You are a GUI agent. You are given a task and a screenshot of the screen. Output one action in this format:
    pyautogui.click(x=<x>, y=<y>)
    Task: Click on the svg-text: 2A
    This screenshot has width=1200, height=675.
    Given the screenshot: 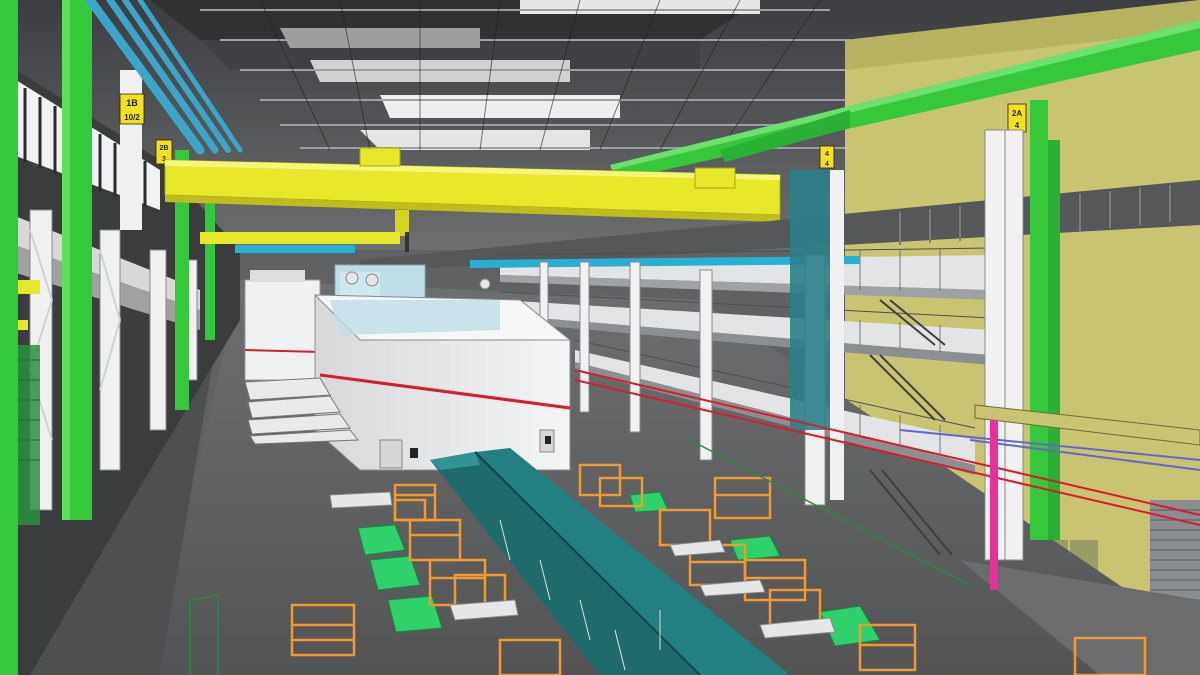 What is the action you would take?
    pyautogui.click(x=1017, y=113)
    